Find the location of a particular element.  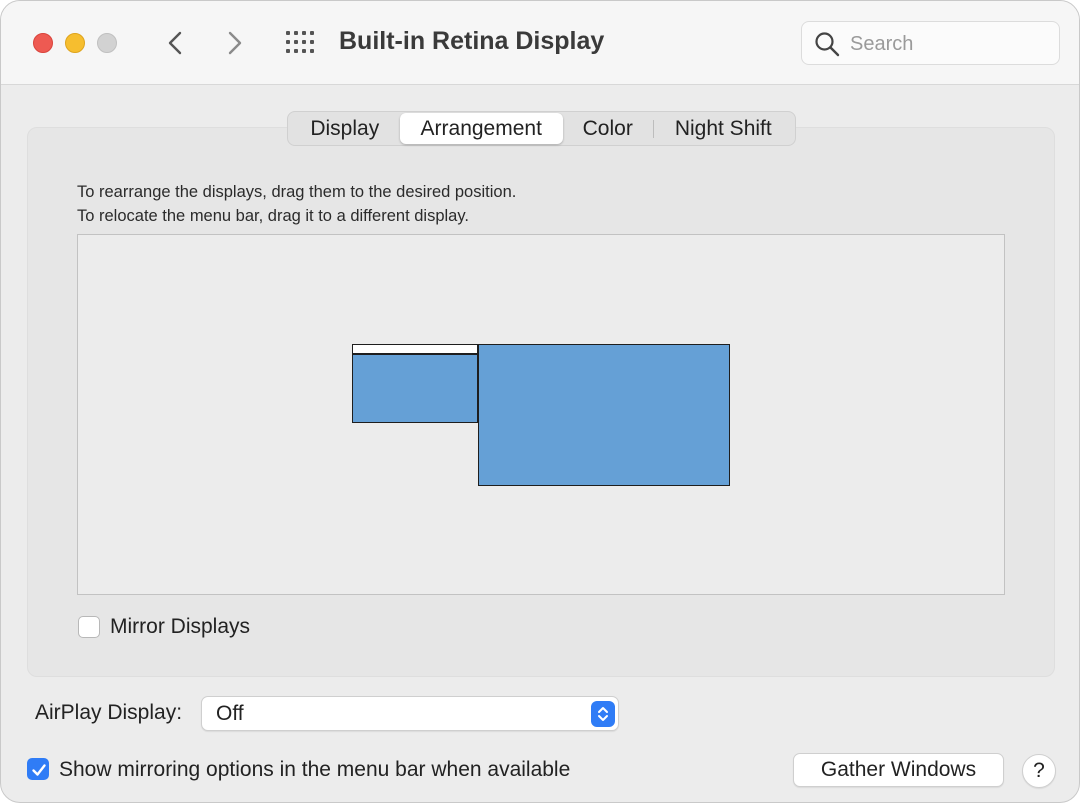

tab-night-shift: Night Shift is located at coordinates (723, 128).